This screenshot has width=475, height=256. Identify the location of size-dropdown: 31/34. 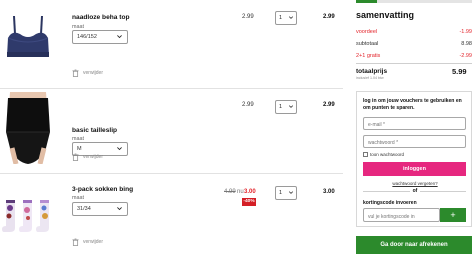
(100, 209).